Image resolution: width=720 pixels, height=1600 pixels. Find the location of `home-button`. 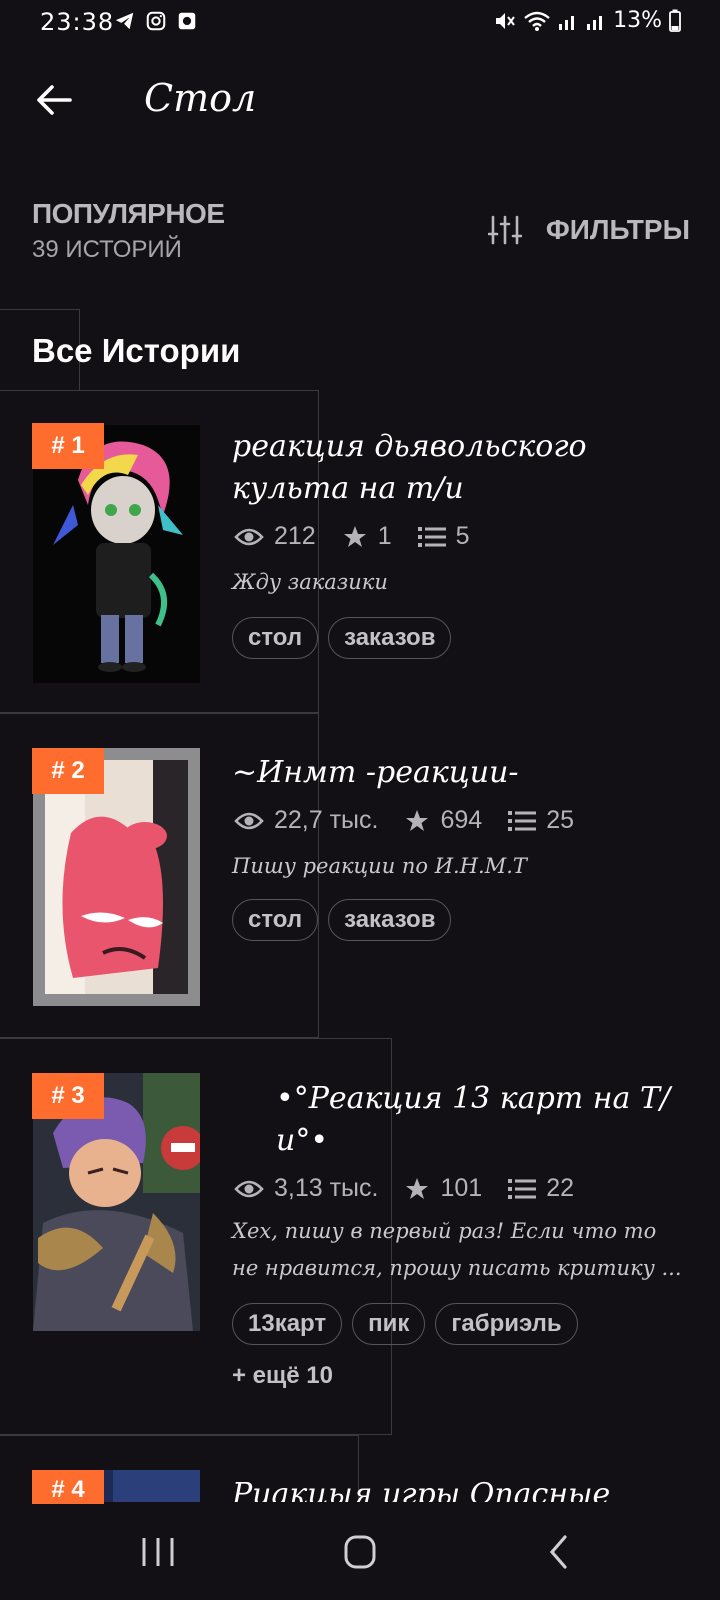

home-button is located at coordinates (360, 1552).